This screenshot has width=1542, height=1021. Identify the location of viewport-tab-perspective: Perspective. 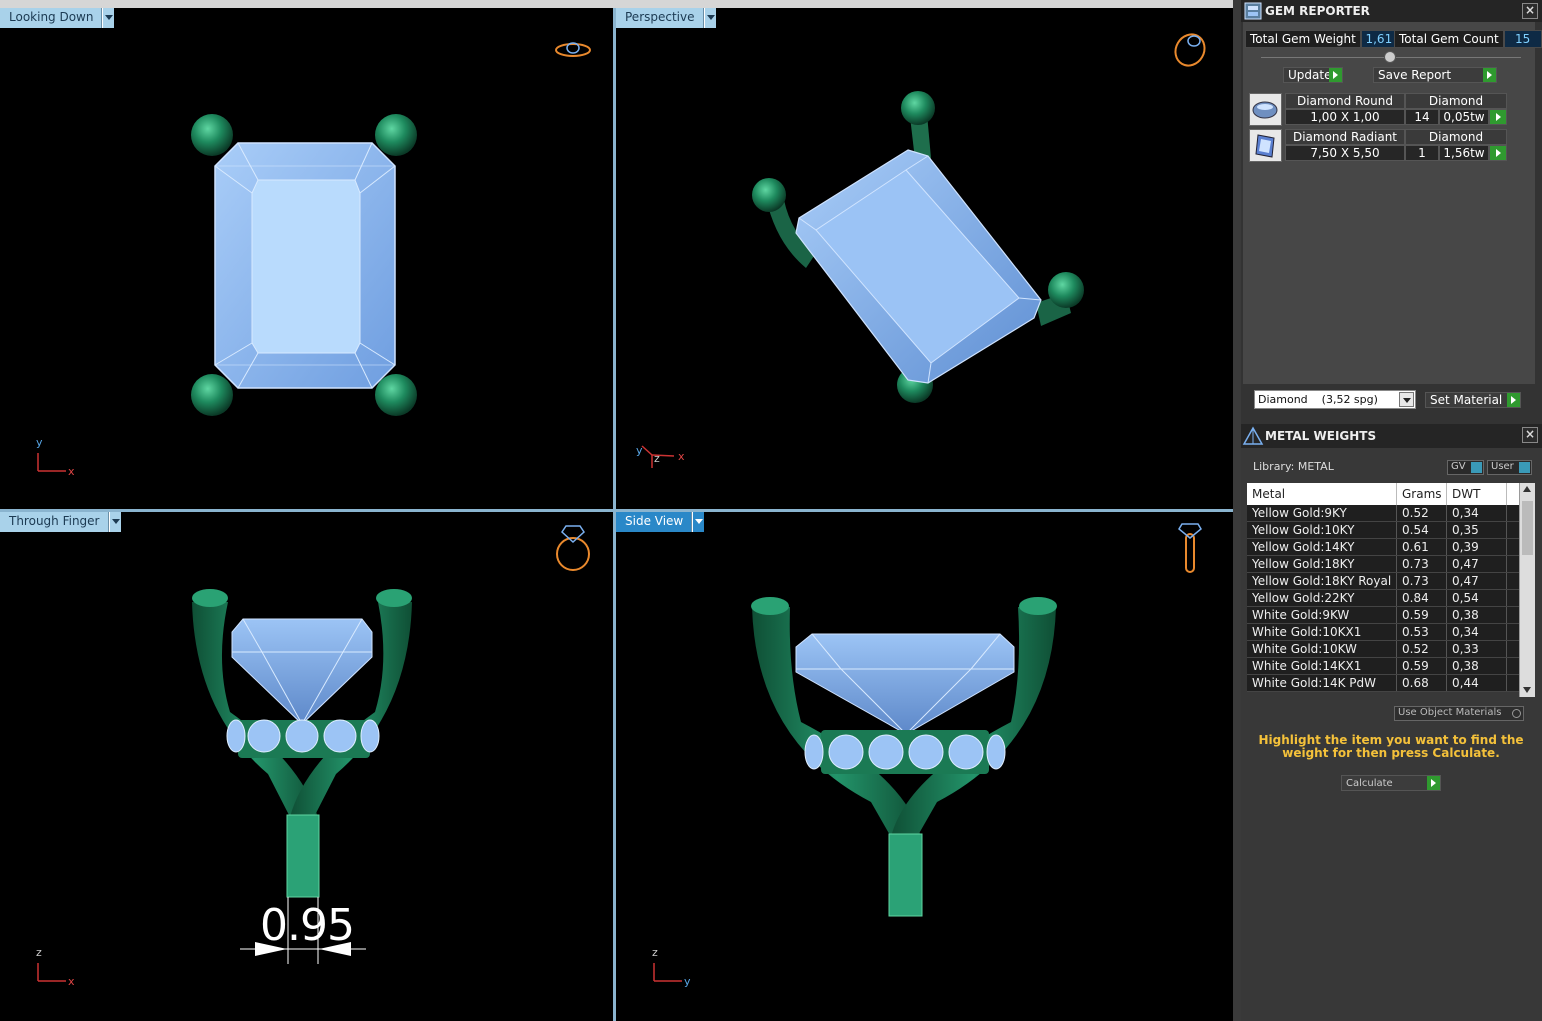
(666, 18).